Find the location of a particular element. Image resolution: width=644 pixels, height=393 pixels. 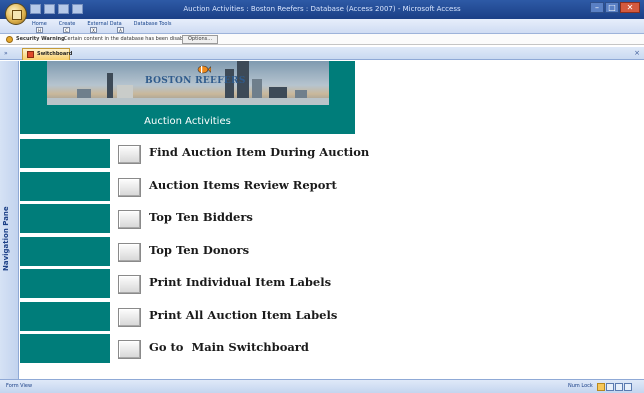

close-tab-icon: × is located at coordinates (637, 53).